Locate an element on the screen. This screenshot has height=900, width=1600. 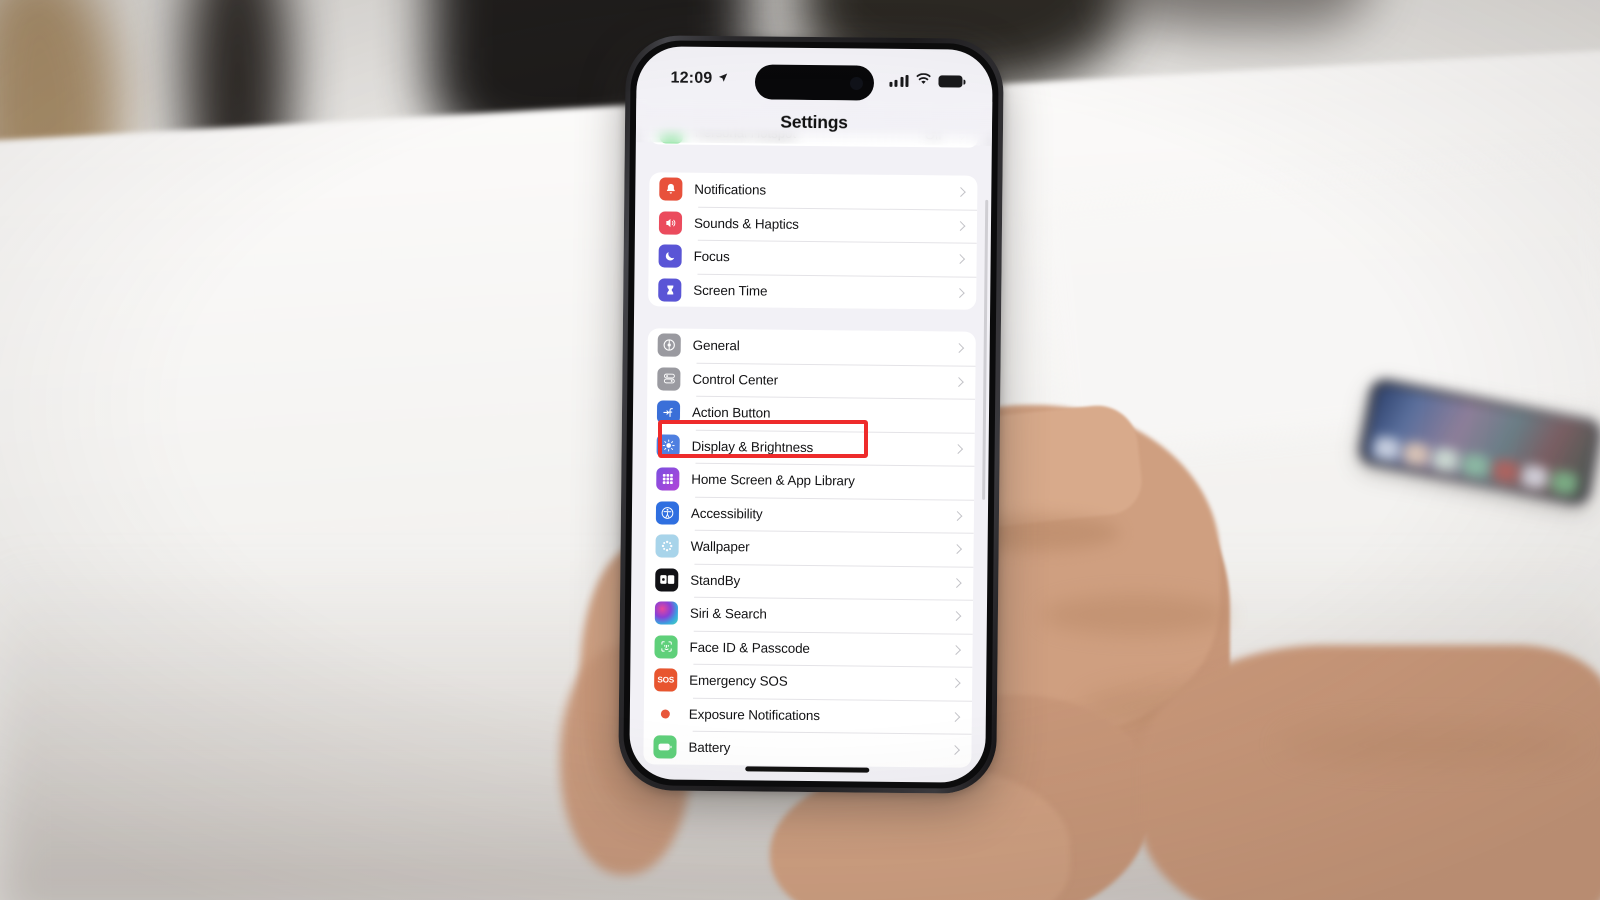
face-id-icon is located at coordinates (666, 647).